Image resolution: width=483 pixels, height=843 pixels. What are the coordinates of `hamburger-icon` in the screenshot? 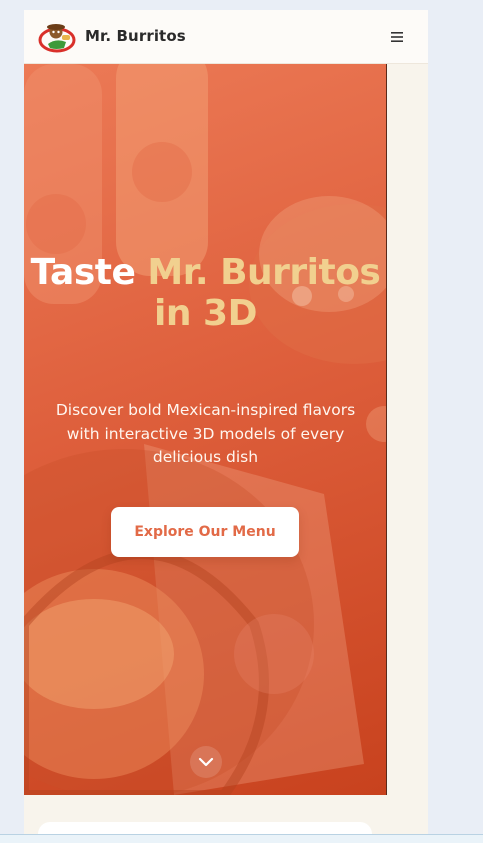 It's located at (397, 37).